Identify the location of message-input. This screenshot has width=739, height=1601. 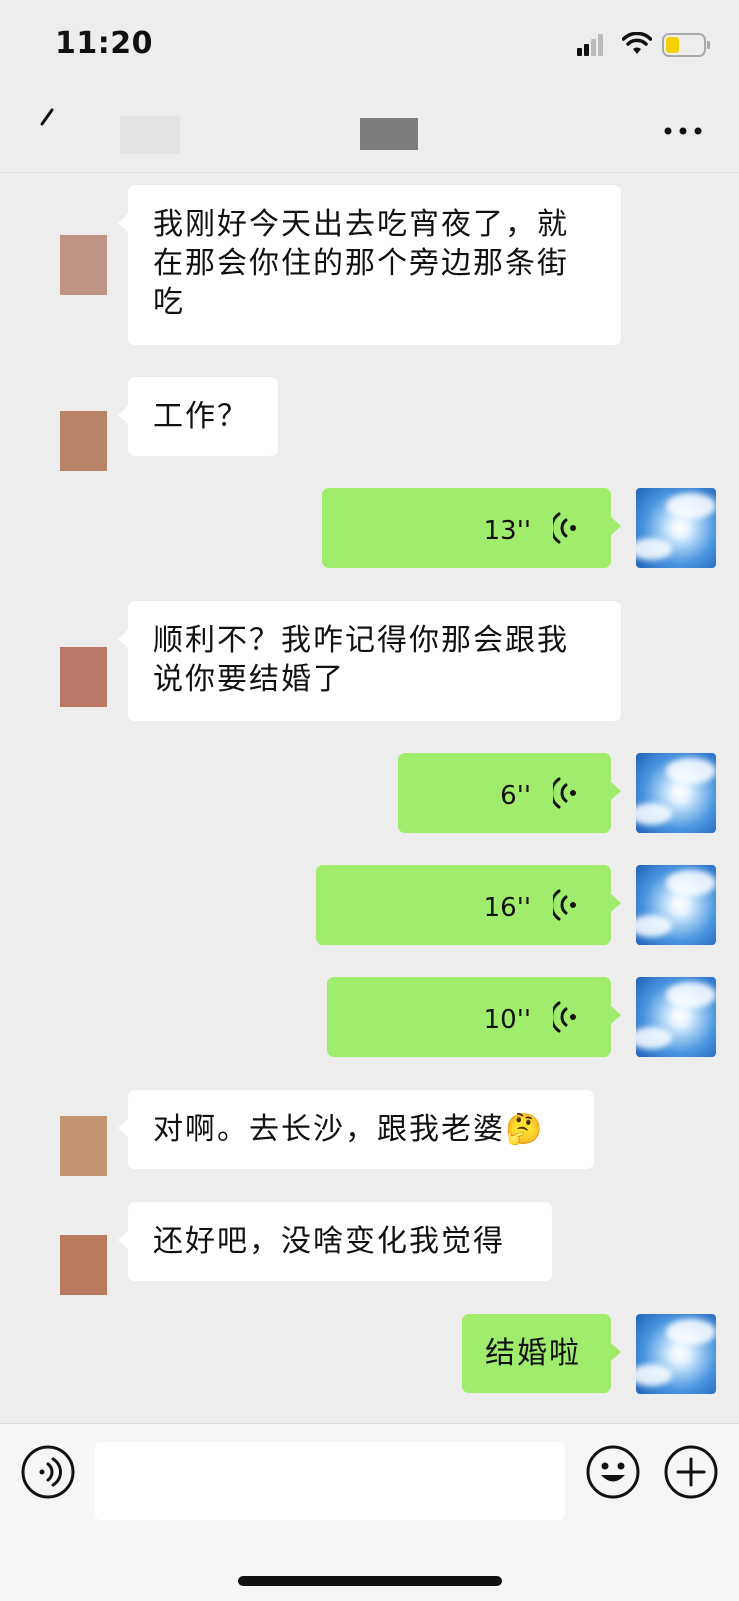
(330, 1481).